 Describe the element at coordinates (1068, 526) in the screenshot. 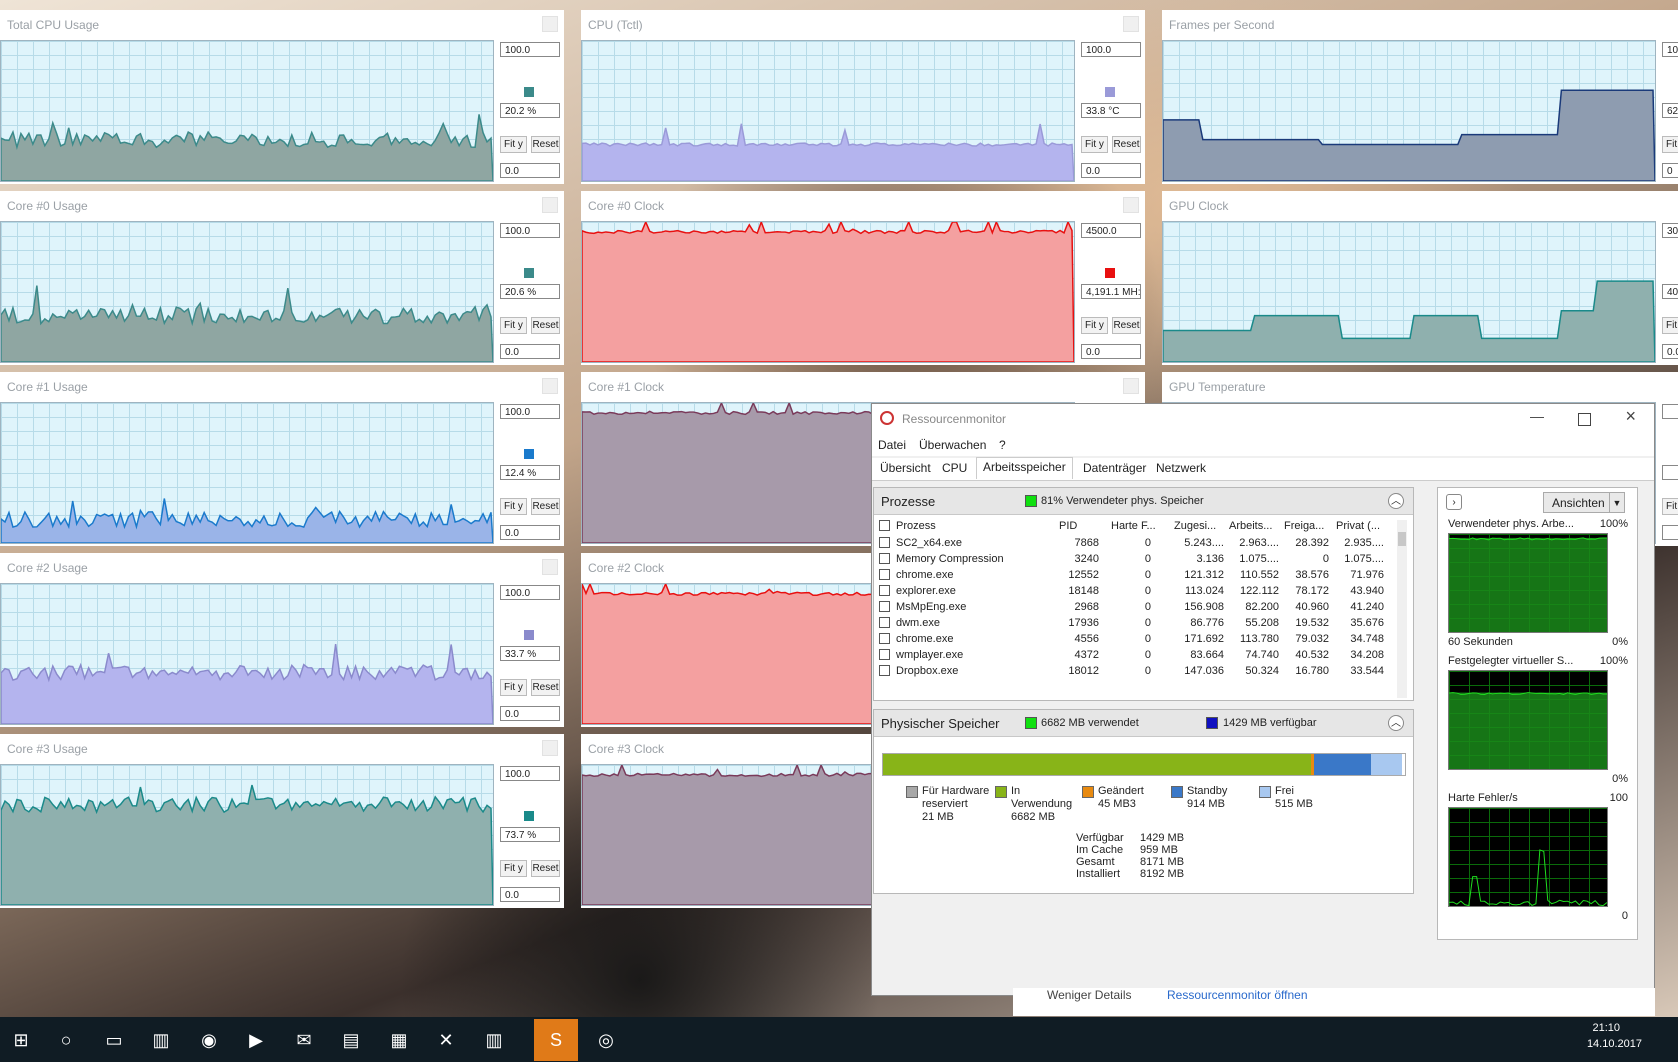

I see `col-pid: PID` at that location.